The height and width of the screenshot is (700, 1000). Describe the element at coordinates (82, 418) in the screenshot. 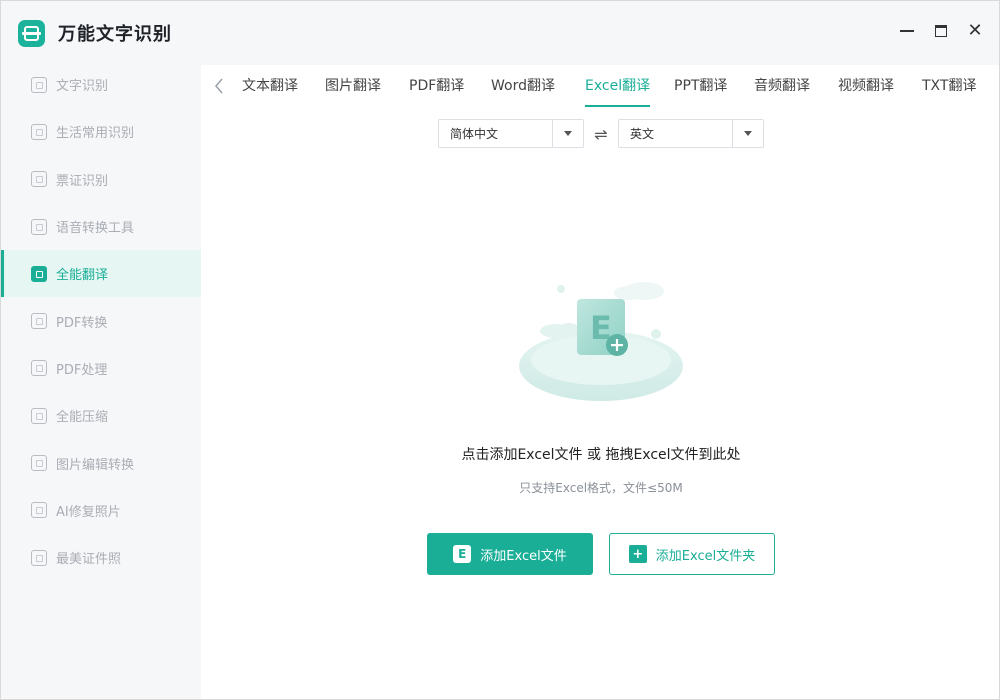

I see `sidebar-item-label: 全能压缩` at that location.